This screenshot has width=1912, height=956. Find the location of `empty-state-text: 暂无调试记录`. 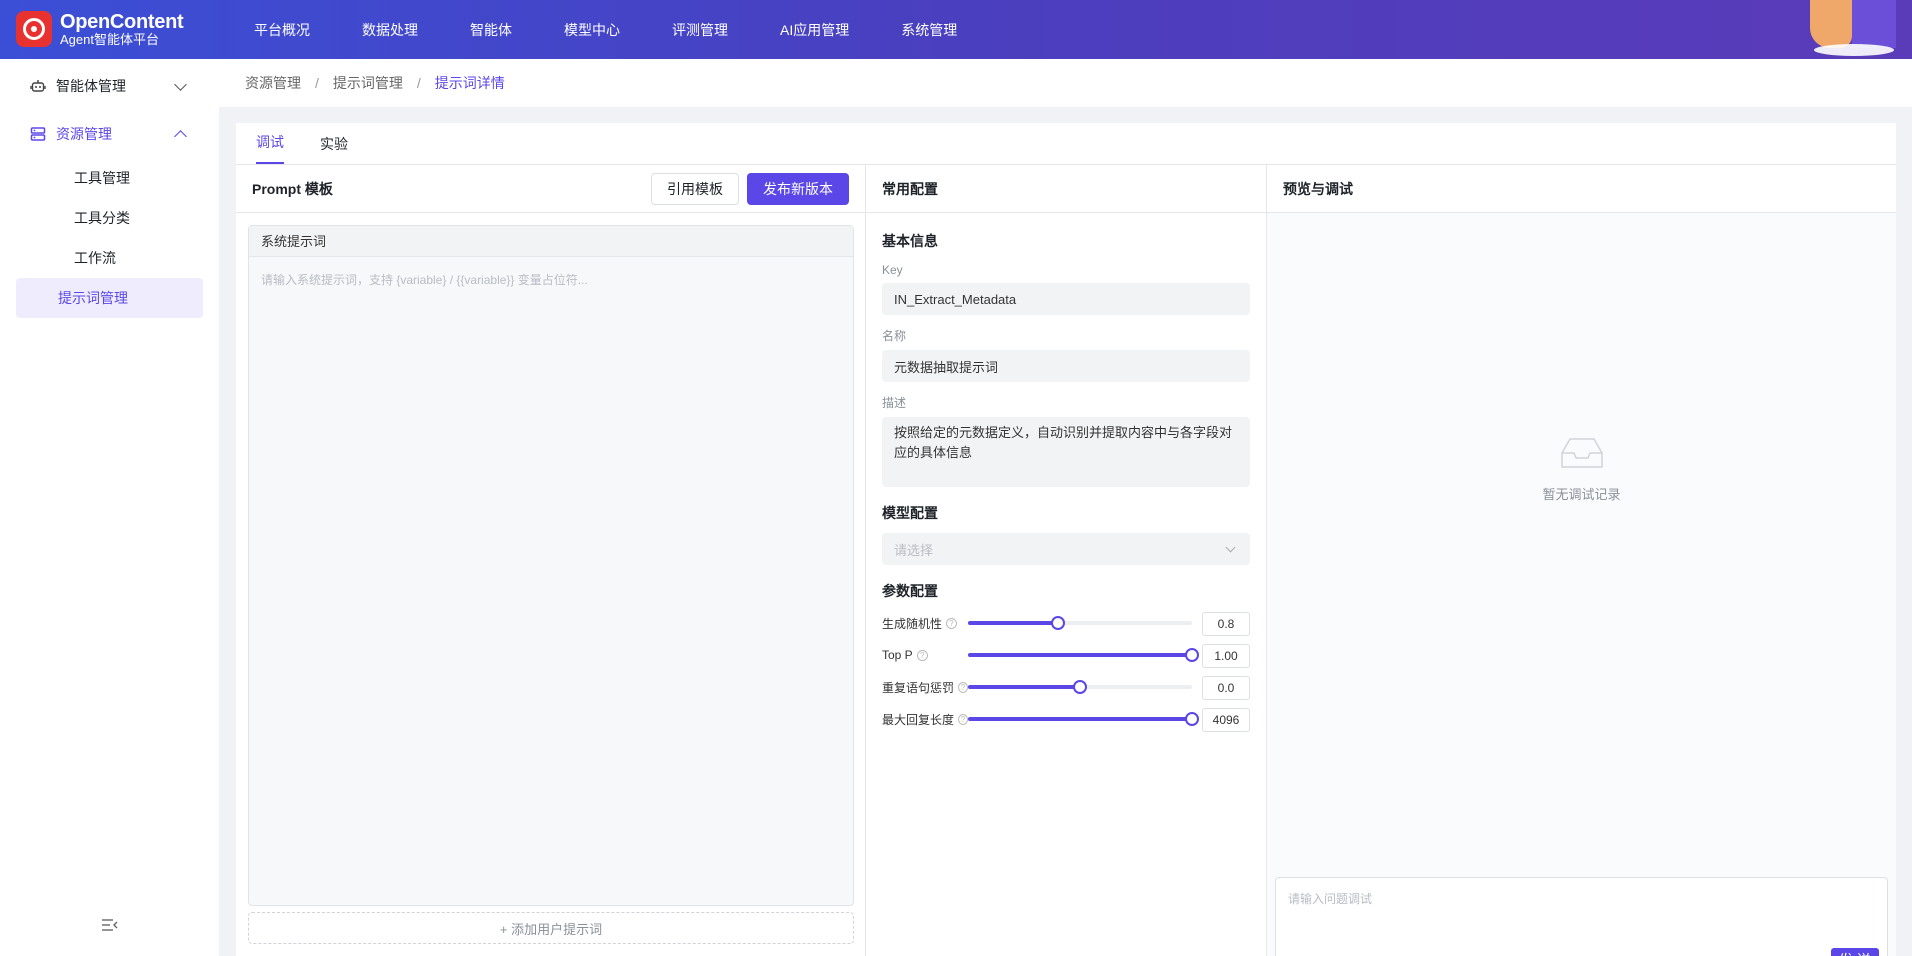

empty-state-text: 暂无调试记录 is located at coordinates (1581, 494).